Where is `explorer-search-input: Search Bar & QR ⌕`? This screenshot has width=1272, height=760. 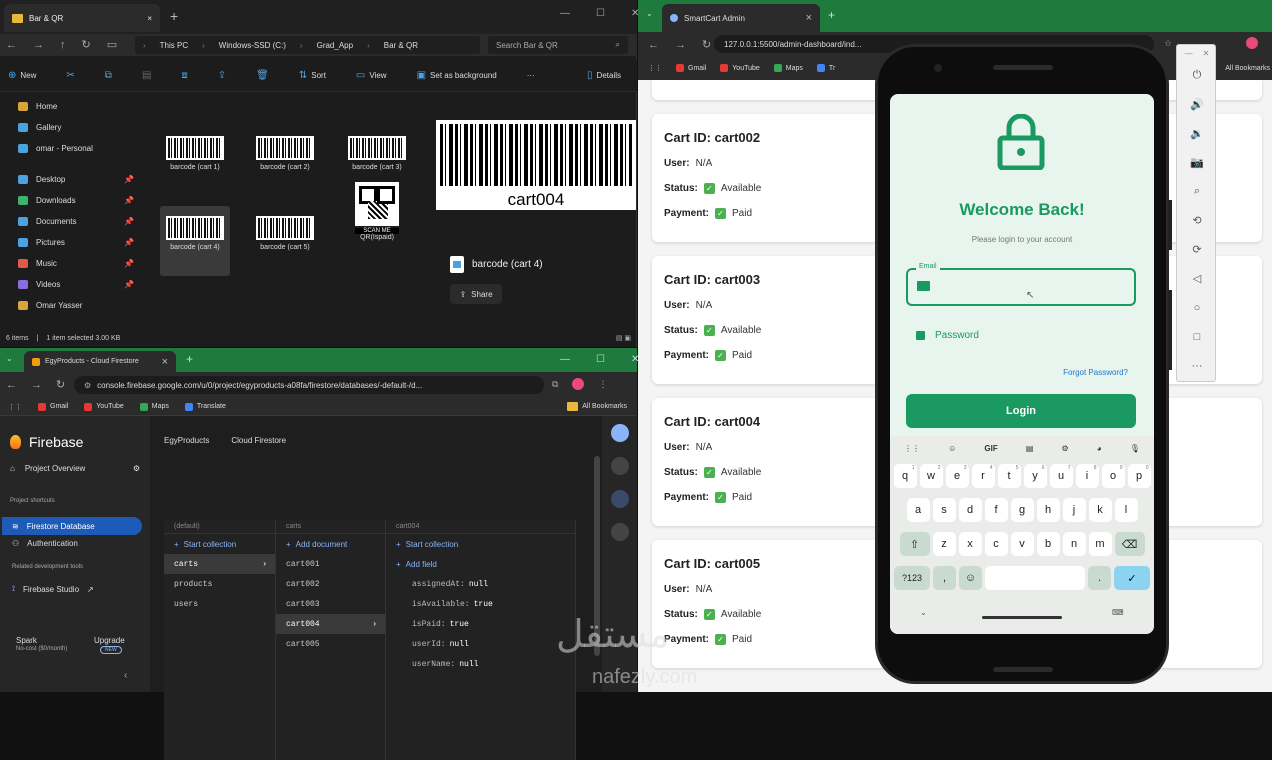 explorer-search-input: Search Bar & QR ⌕ is located at coordinates (558, 45).